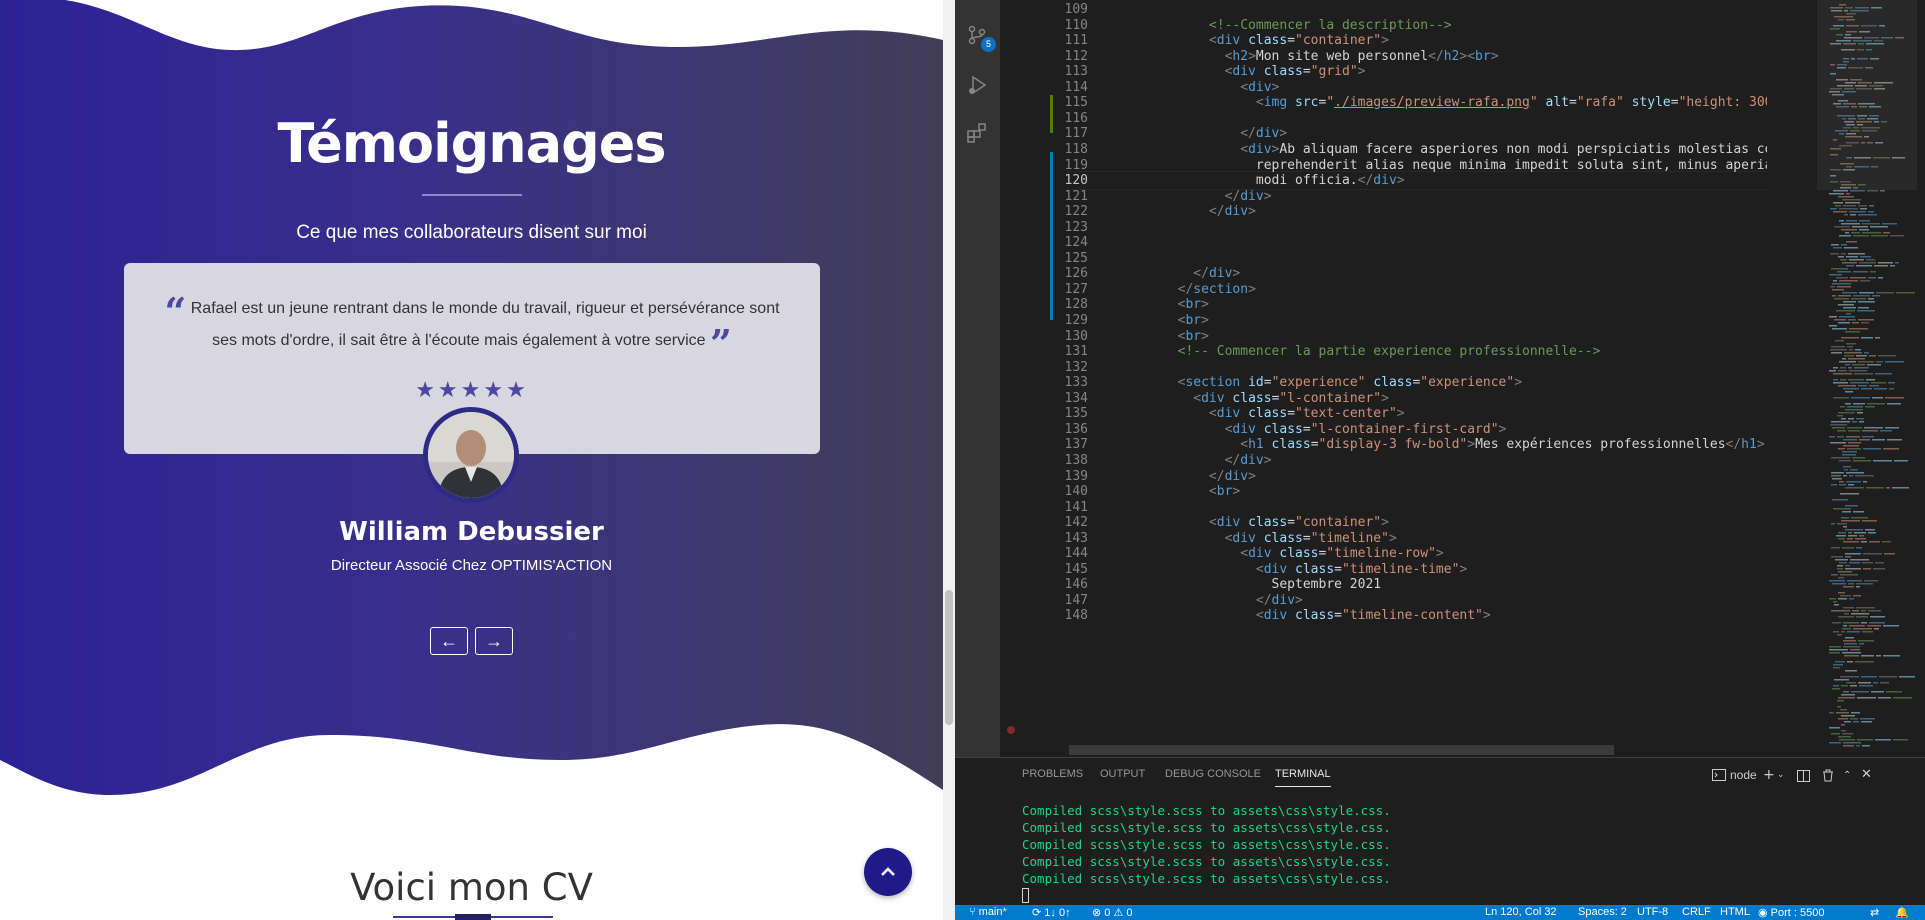 This screenshot has height=920, width=1925. What do you see at coordinates (977, 85) in the screenshot?
I see `run-debug-icon` at bounding box center [977, 85].